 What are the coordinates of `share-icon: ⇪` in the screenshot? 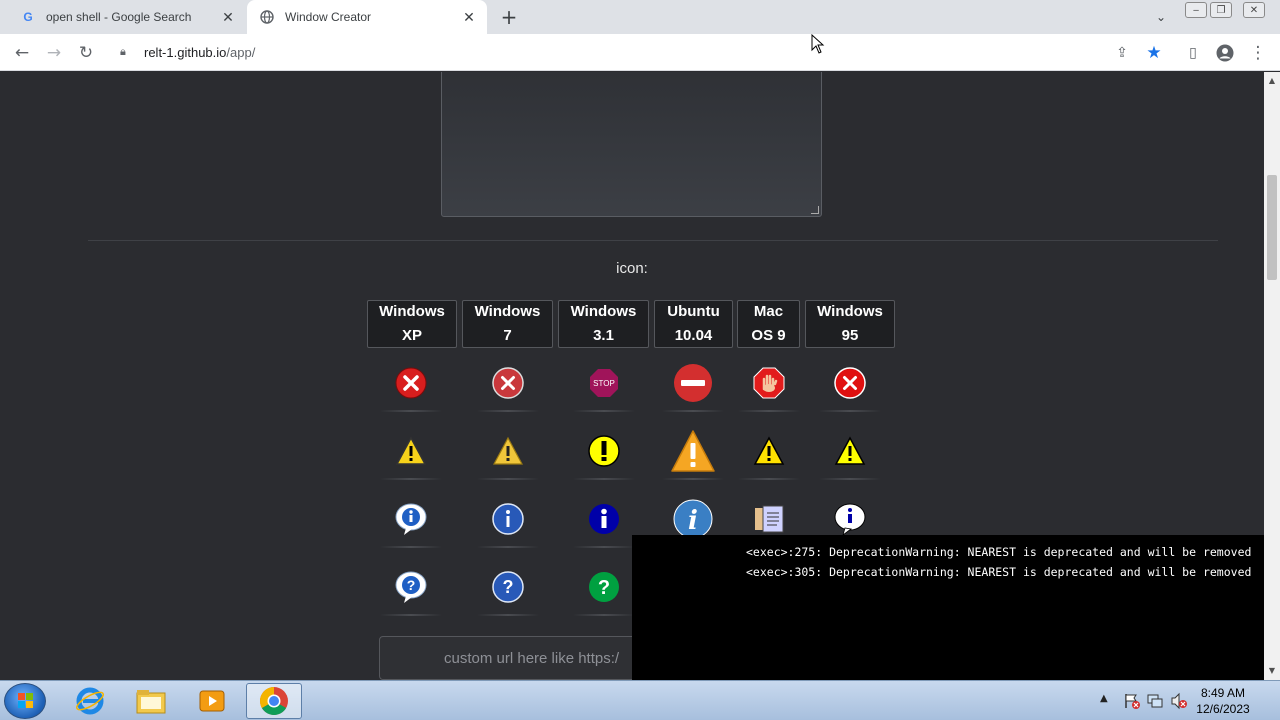 It's located at (1122, 53).